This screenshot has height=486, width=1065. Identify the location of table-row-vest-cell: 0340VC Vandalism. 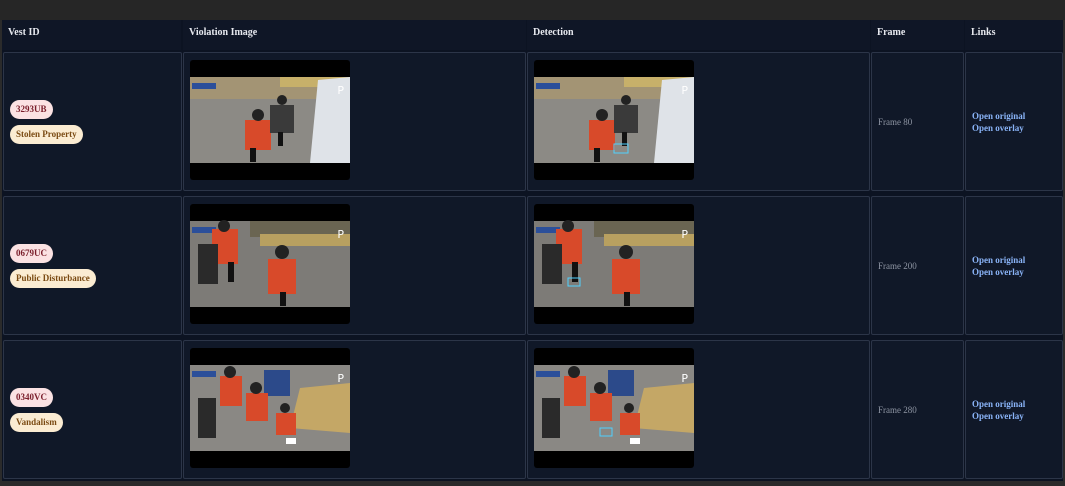
(92, 409).